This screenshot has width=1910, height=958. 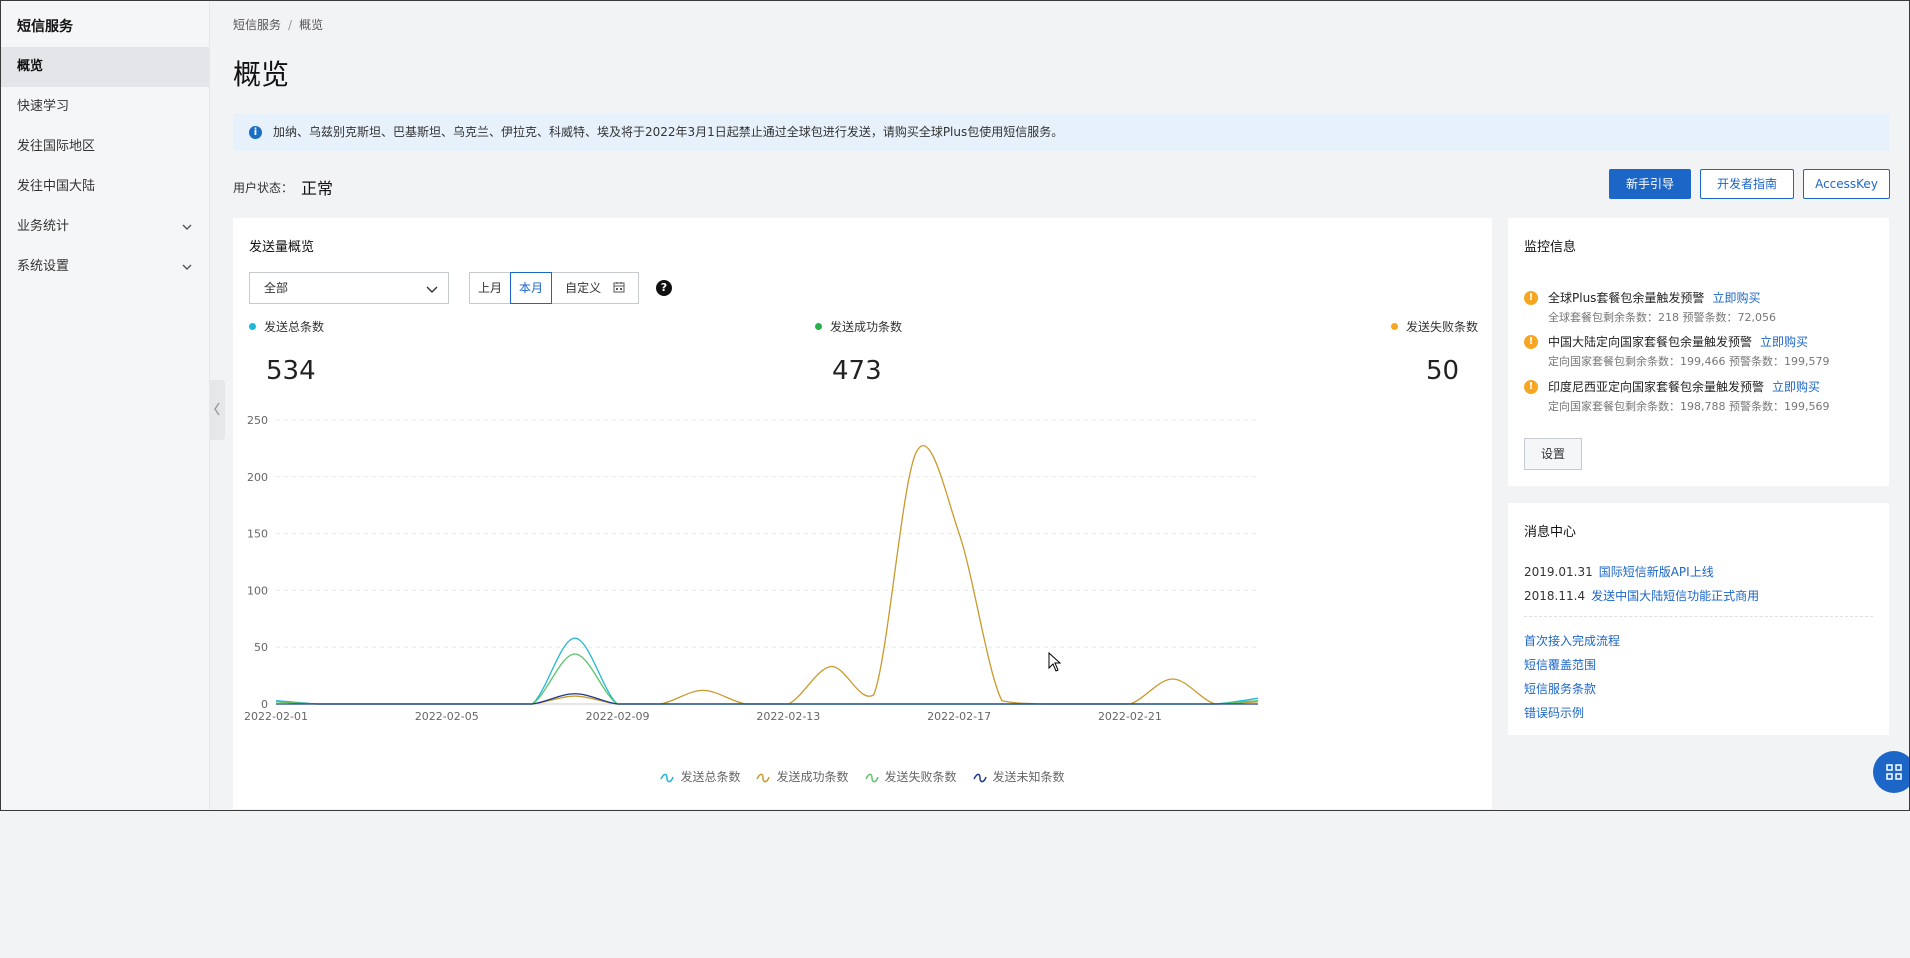 I want to click on sidebar-item-overview: 概览, so click(x=105, y=67).